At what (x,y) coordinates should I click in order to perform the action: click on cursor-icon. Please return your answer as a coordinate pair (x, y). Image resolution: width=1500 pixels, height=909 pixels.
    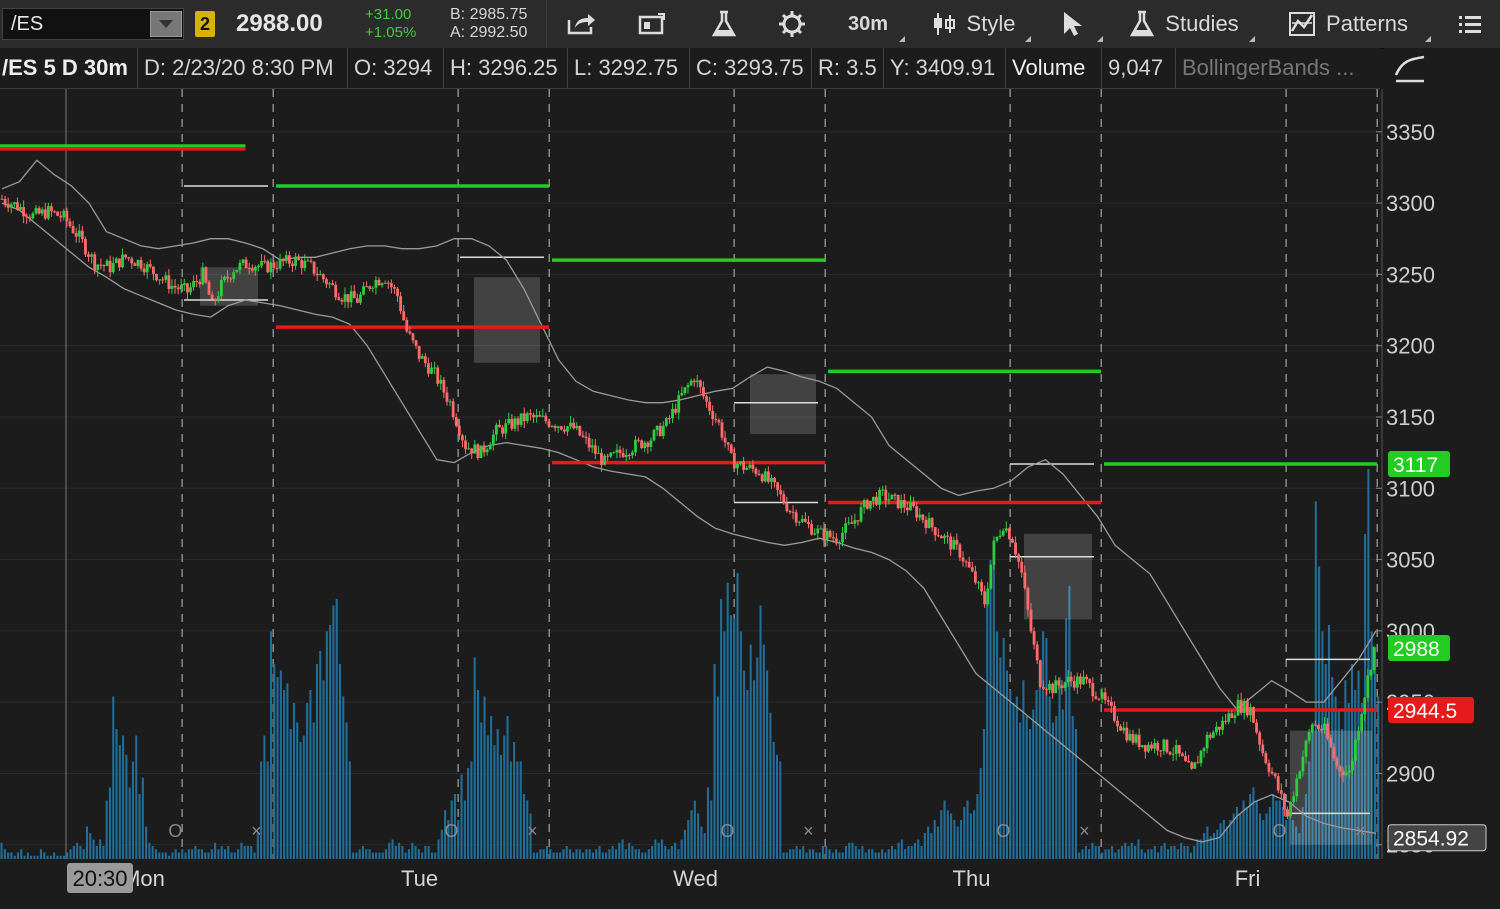
    Looking at the image, I should click on (1073, 24).